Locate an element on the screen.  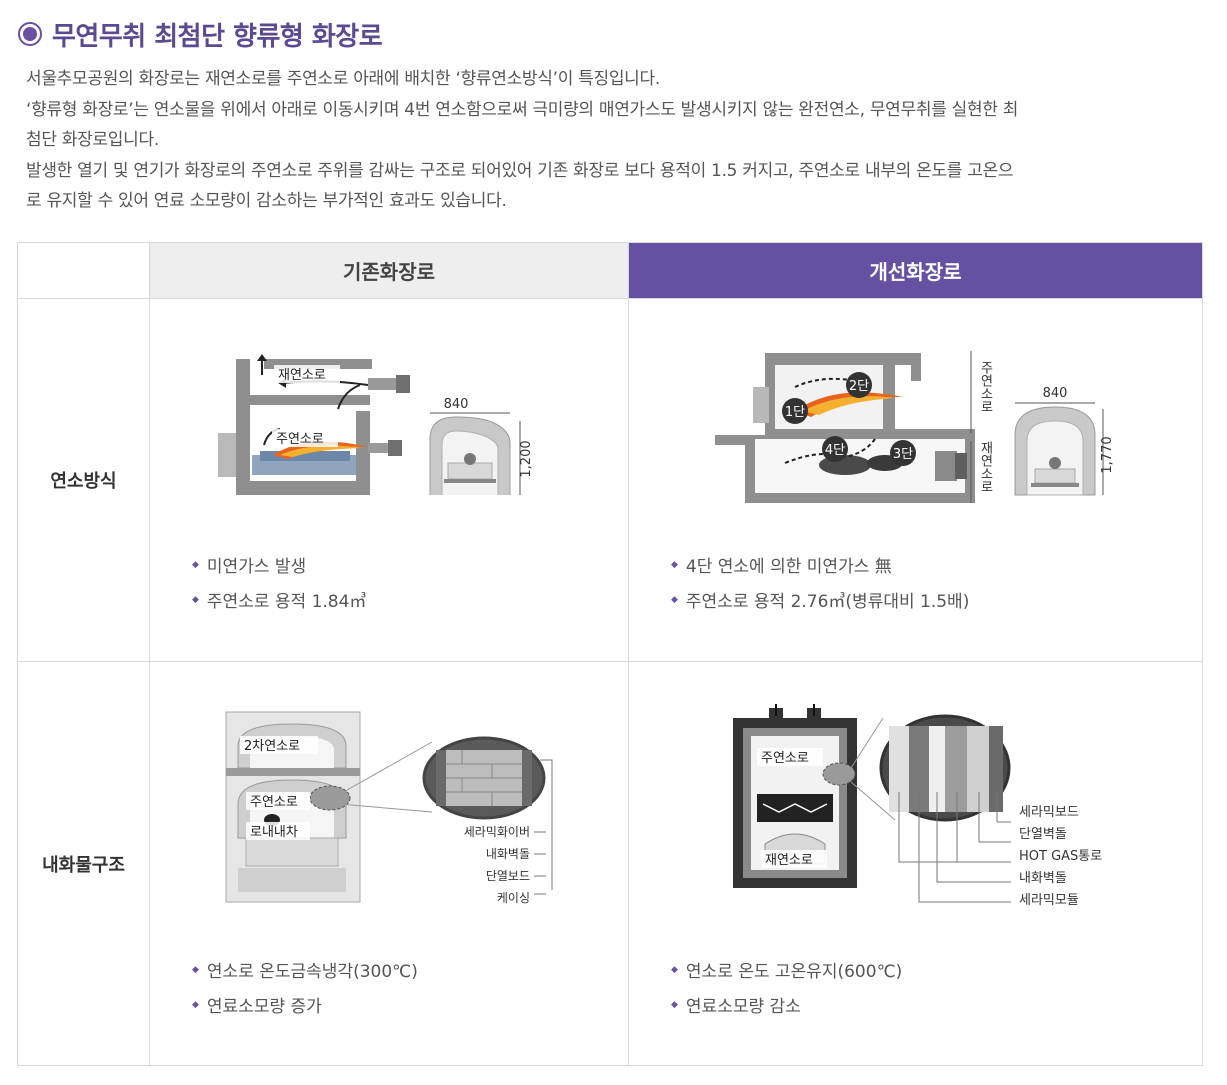
old-combustion-diagram: 재연소로 주연소로 840 1,200 is located at coordinates (376, 424).